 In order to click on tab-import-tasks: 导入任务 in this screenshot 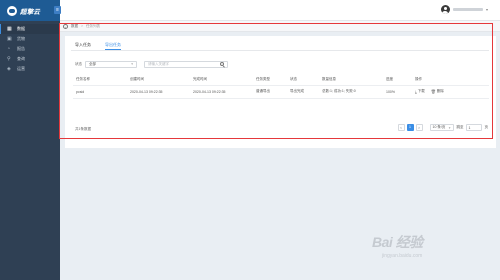, I will do `click(83, 45)`.